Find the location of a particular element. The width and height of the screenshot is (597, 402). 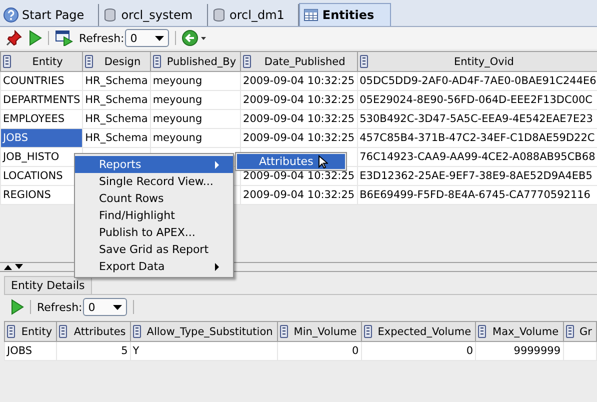

table-cell: Y is located at coordinates (204, 351).